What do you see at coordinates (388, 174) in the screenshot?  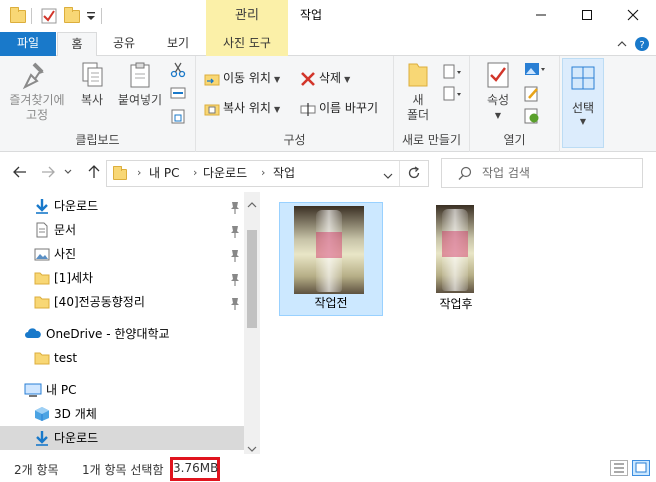 I see `address-dropdown-chevron-icon` at bounding box center [388, 174].